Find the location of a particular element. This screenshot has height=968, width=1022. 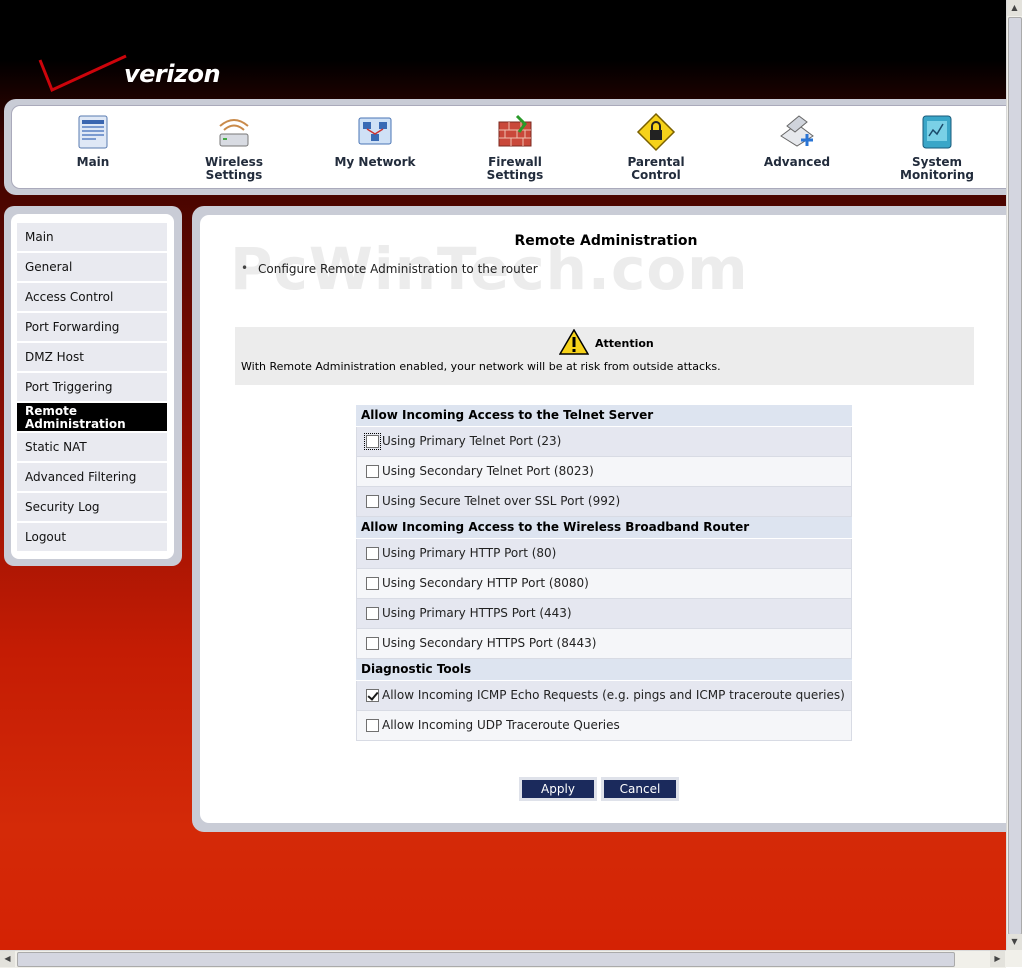

sidebar-item-static-nat: Static NAT is located at coordinates (92, 447).